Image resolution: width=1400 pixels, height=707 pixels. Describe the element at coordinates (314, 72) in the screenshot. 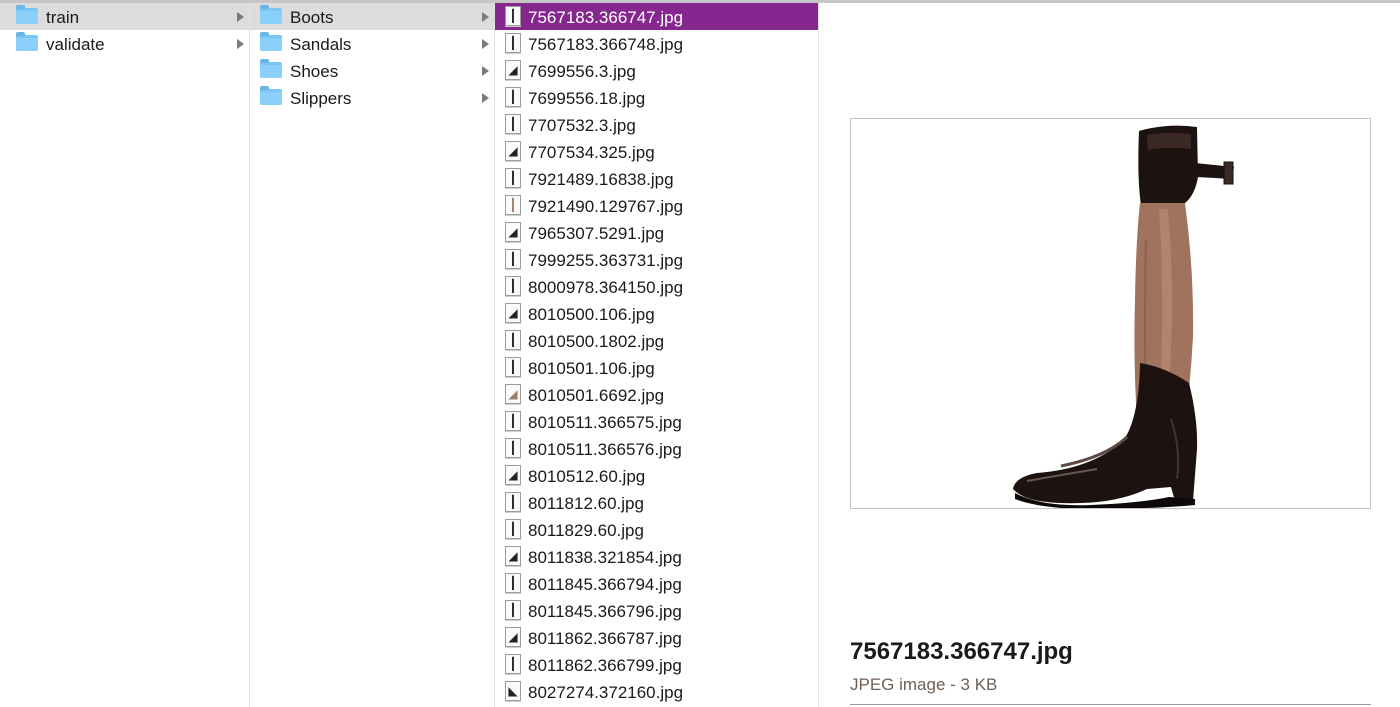

I see `folder-label: Shoes` at that location.